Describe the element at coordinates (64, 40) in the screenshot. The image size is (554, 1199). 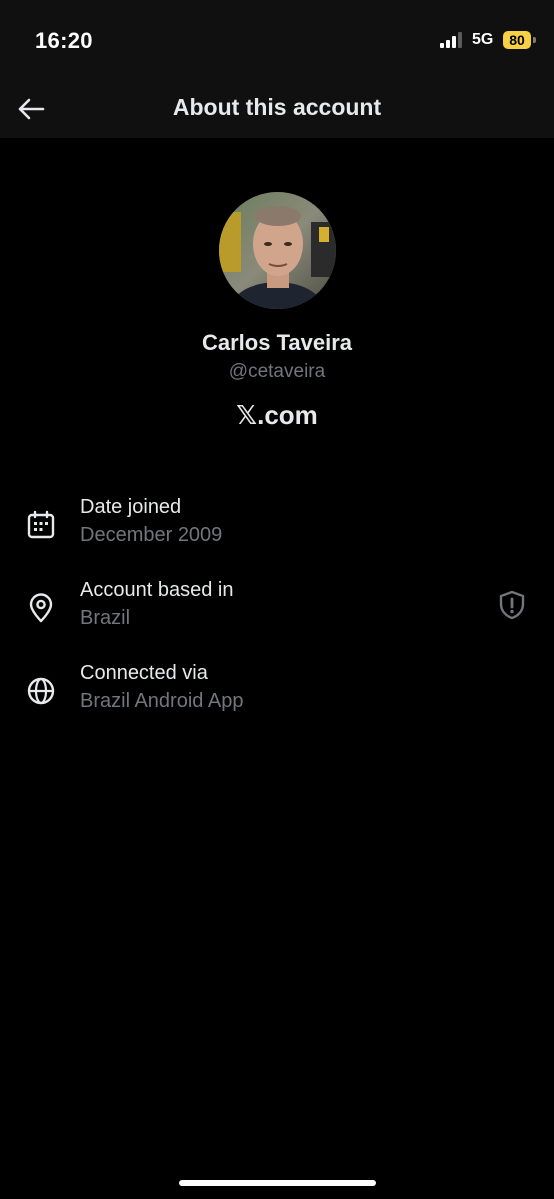
I see `status-time: 16:20` at that location.